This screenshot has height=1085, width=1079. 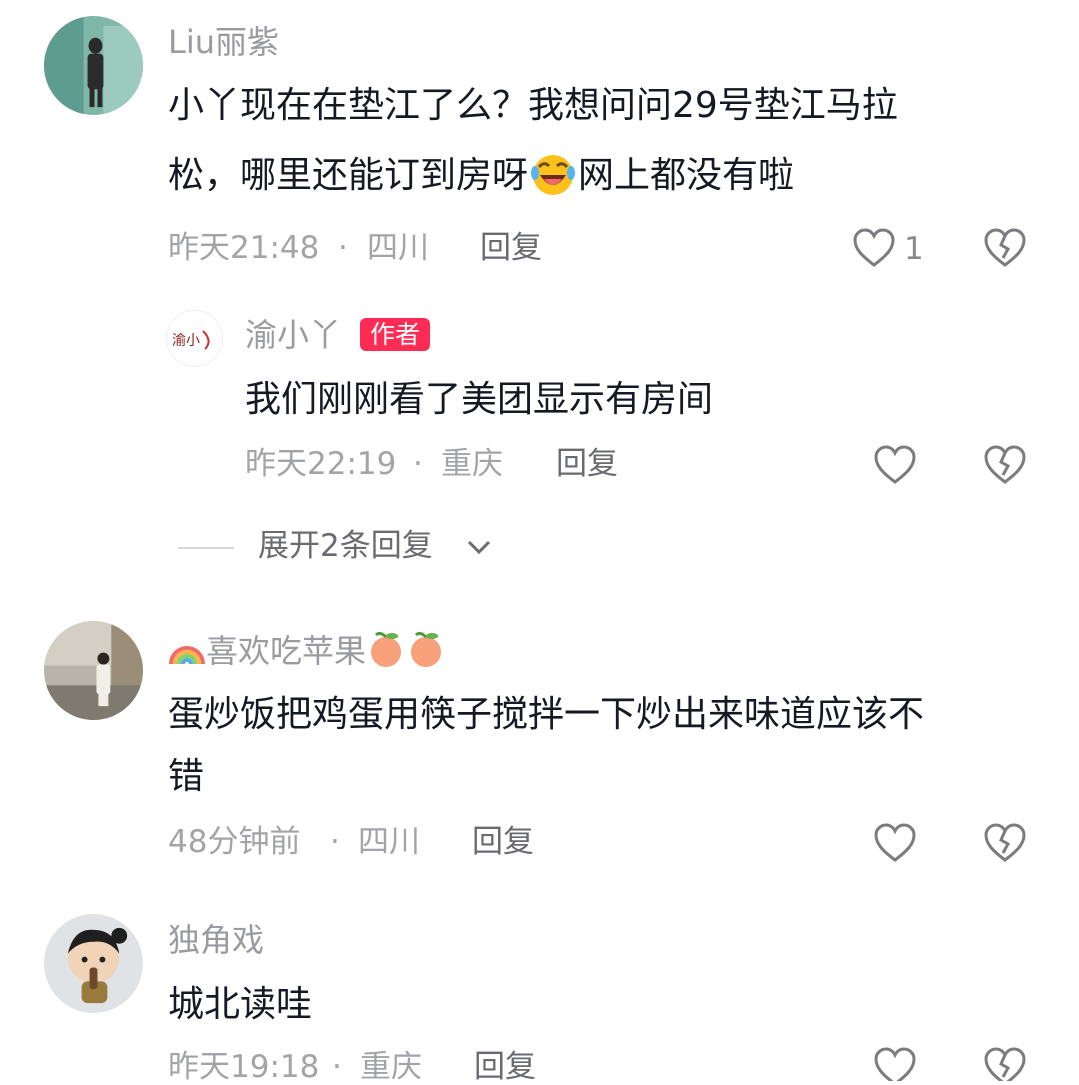 What do you see at coordinates (234, 842) in the screenshot?
I see `comment-time: 48分钟前` at bounding box center [234, 842].